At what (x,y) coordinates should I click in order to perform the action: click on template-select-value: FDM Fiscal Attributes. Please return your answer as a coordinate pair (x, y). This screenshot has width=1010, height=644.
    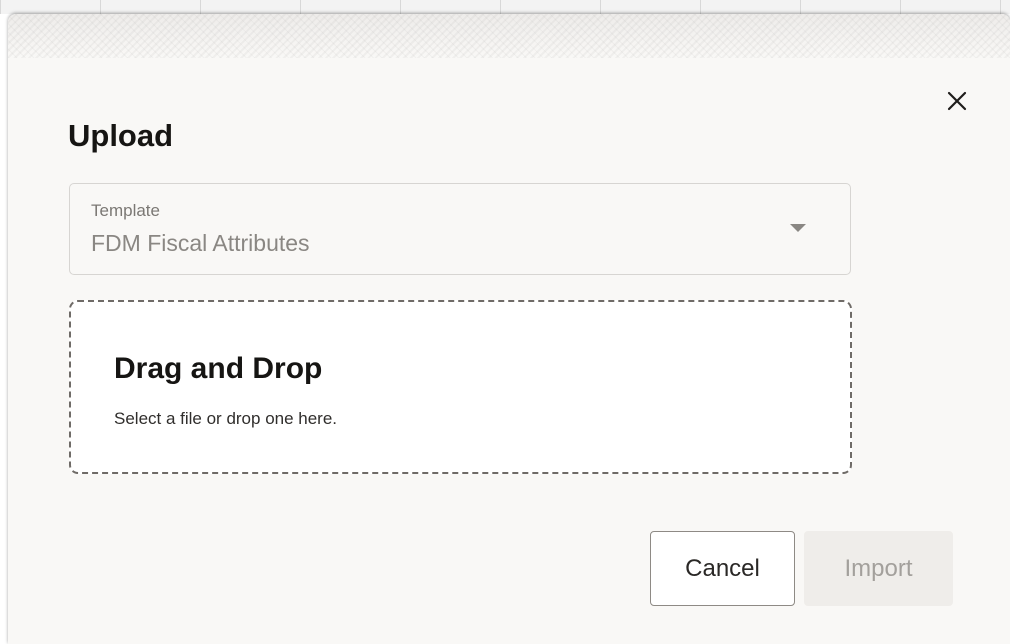
    Looking at the image, I should click on (200, 243).